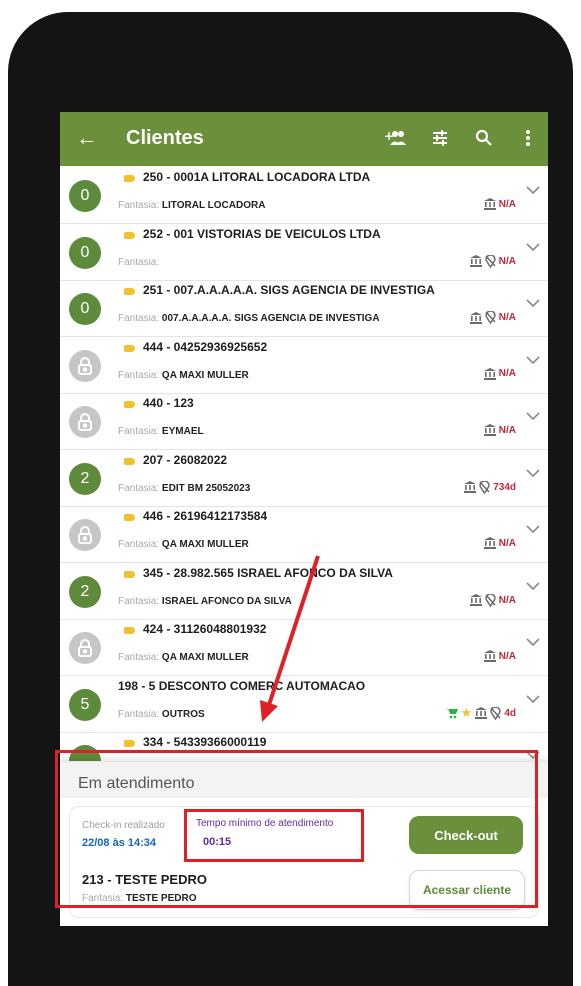  What do you see at coordinates (184, 488) in the screenshot?
I see `client-fantasia: Fantasia: EDIT BM 25052023` at bounding box center [184, 488].